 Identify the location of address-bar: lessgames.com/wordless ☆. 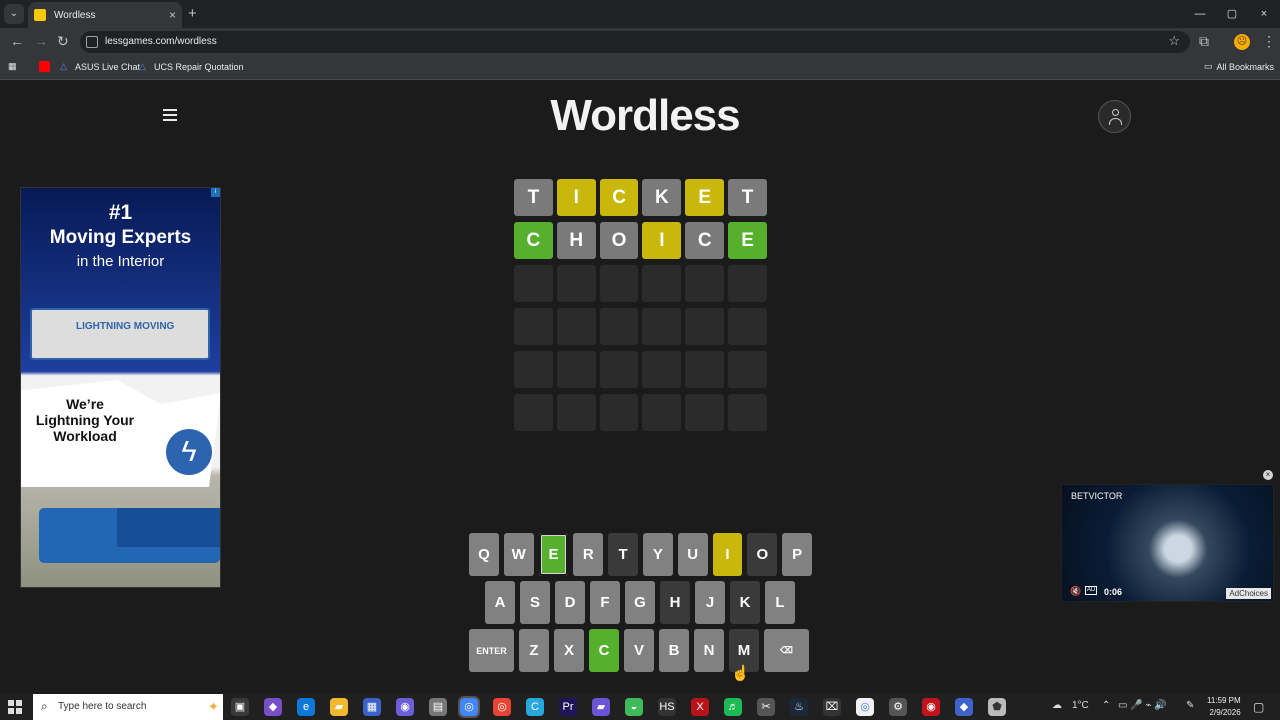
(635, 42).